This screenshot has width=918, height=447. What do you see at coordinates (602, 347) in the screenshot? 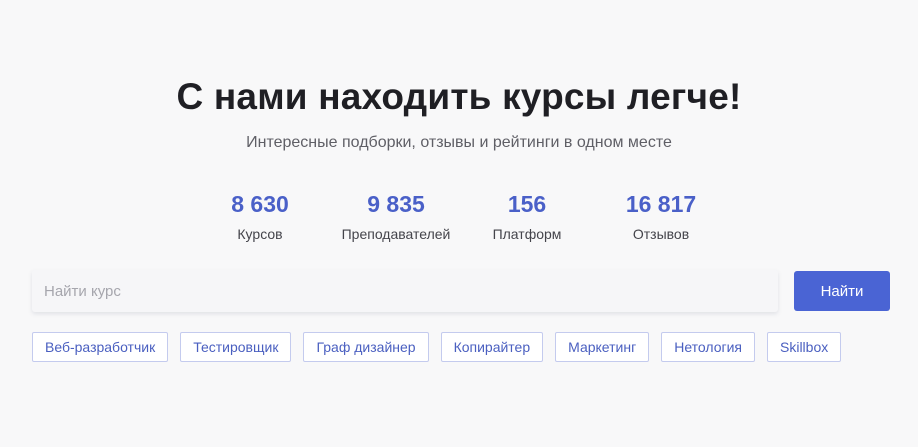
I see `tag-marketing: Маркетинг` at bounding box center [602, 347].